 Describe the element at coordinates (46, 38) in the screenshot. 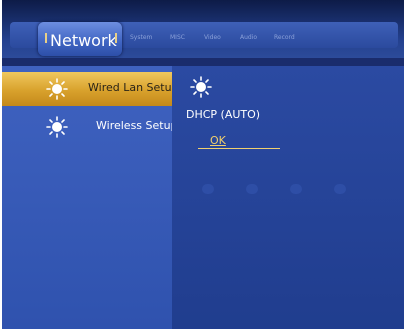

I see `tab-marker-left` at that location.